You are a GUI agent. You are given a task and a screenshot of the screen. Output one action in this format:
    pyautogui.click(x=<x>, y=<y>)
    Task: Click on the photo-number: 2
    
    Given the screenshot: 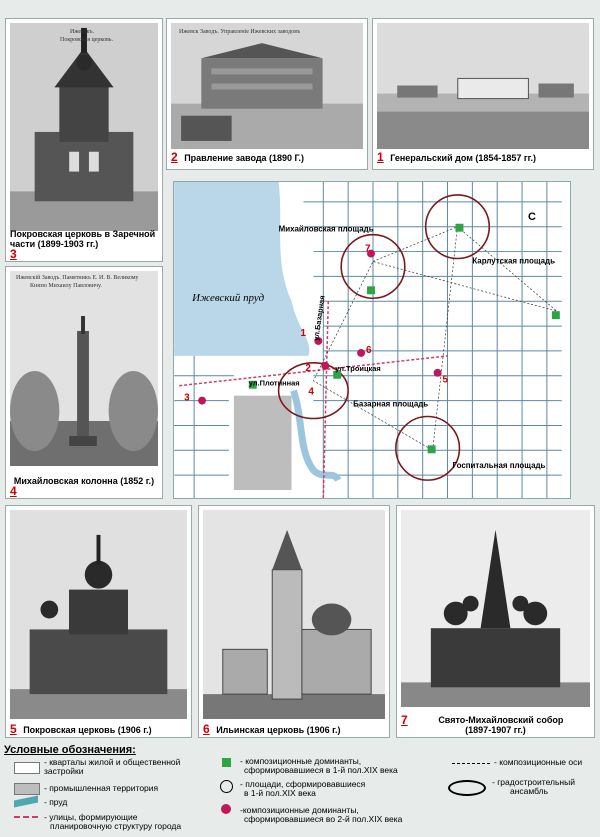 What is the action you would take?
    pyautogui.click(x=174, y=157)
    